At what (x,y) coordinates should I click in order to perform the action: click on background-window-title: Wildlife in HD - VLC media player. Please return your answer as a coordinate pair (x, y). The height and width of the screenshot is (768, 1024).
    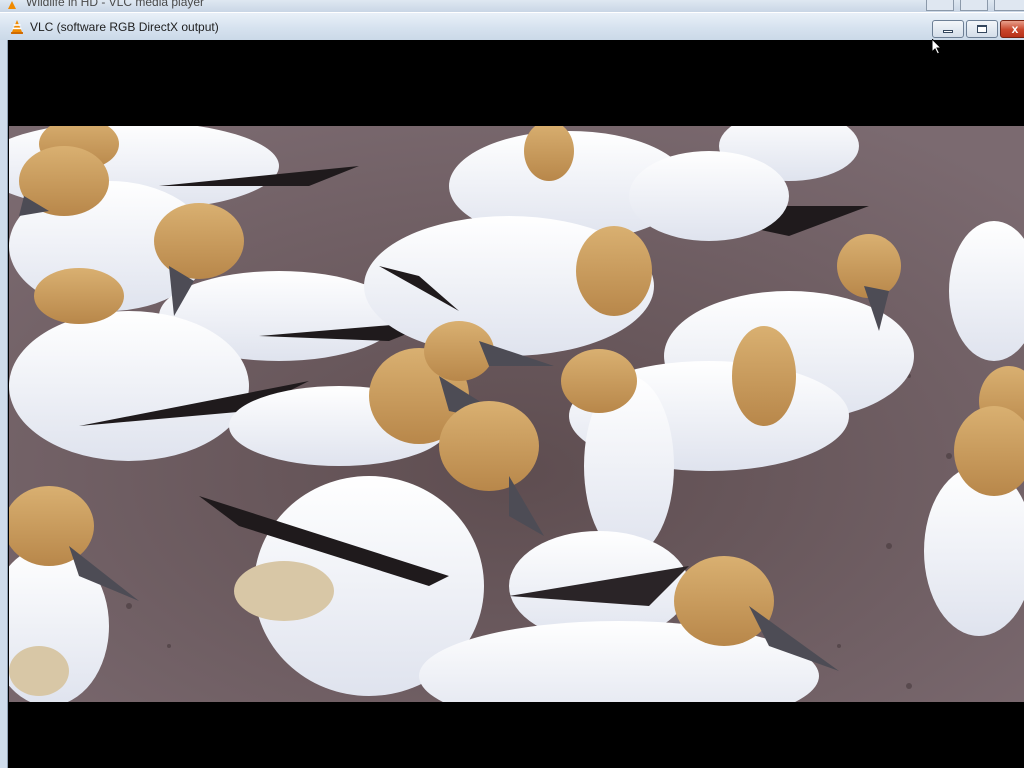
    Looking at the image, I should click on (115, 4).